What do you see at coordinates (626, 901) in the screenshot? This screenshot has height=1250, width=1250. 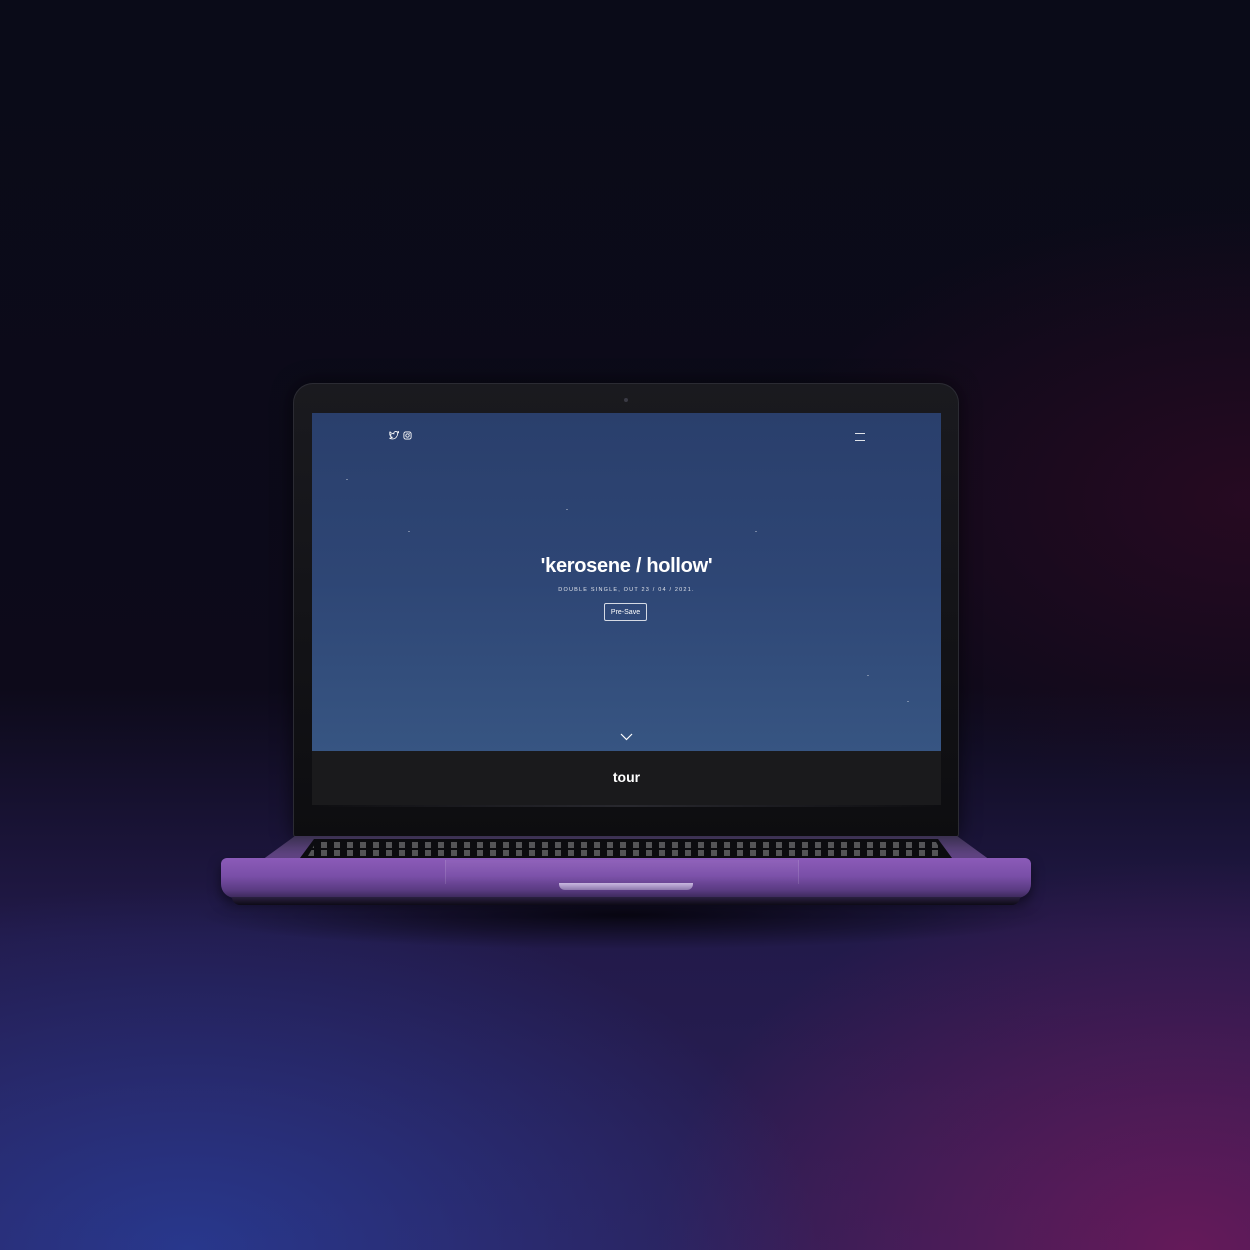 I see `laptop-base-edge` at bounding box center [626, 901].